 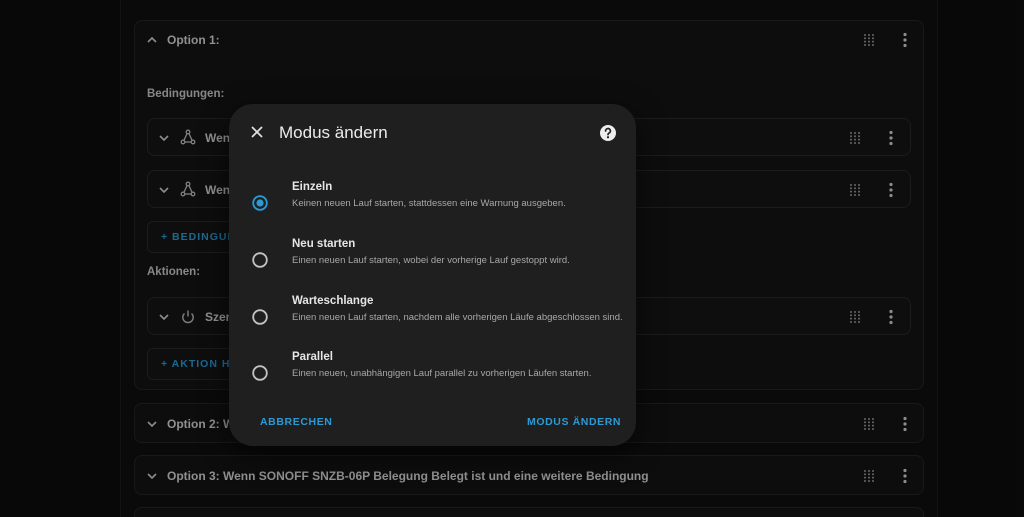 What do you see at coordinates (333, 132) in the screenshot?
I see `dialog-title: Modus ändern` at bounding box center [333, 132].